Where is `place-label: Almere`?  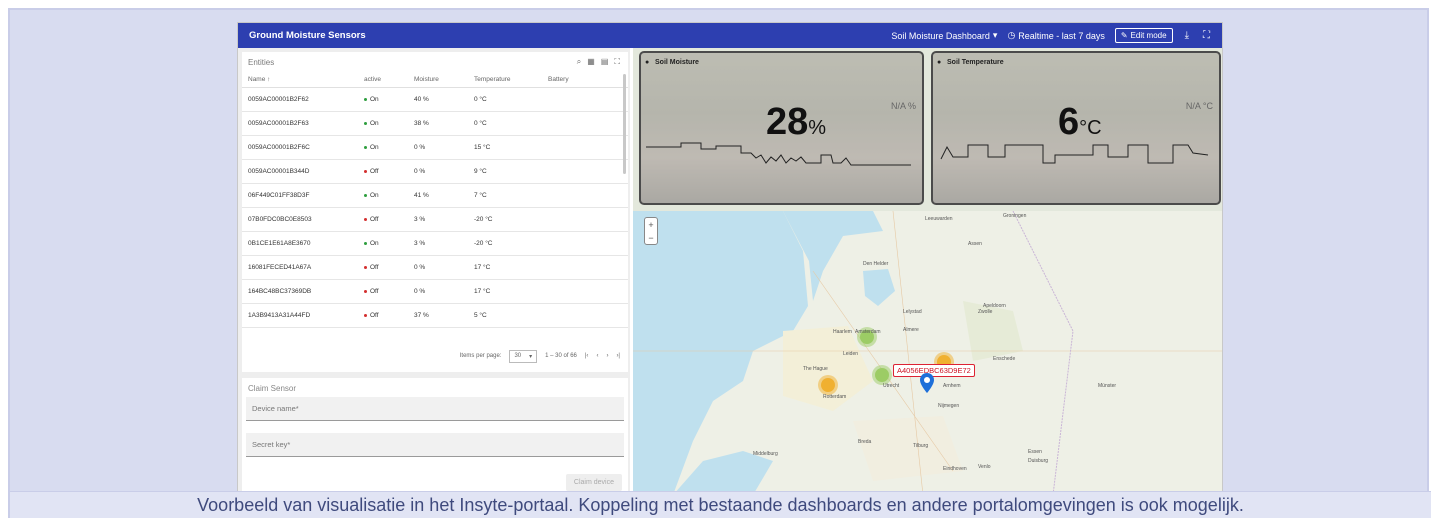 place-label: Almere is located at coordinates (911, 330).